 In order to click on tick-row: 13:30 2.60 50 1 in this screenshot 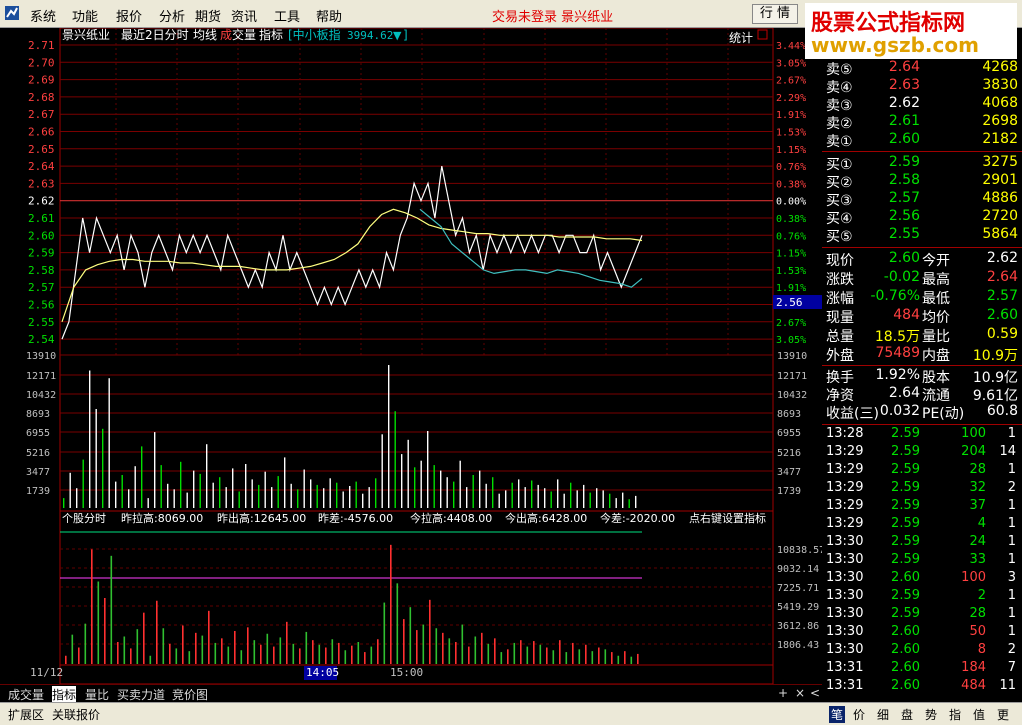, I will do `click(922, 633)`.